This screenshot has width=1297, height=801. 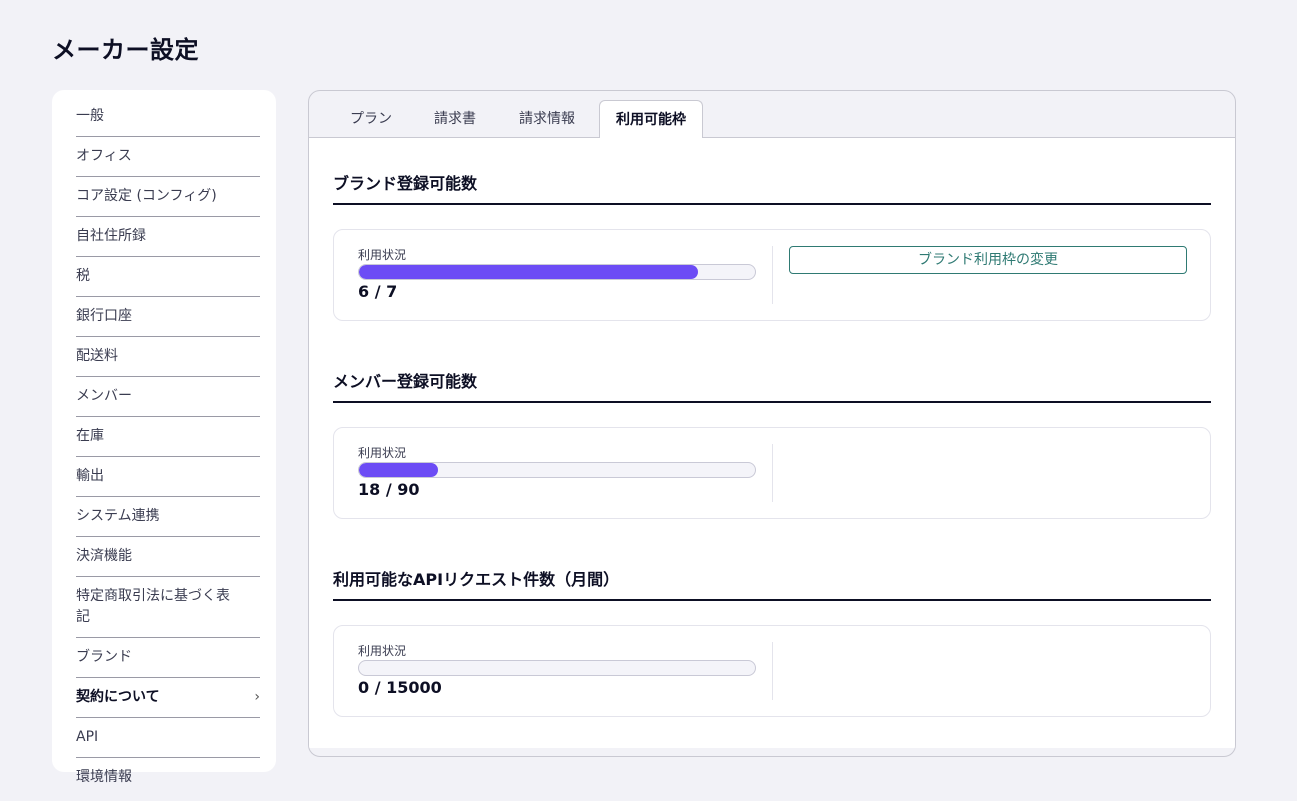 What do you see at coordinates (168, 119) in the screenshot?
I see `sidebar-item-general: 一般` at bounding box center [168, 119].